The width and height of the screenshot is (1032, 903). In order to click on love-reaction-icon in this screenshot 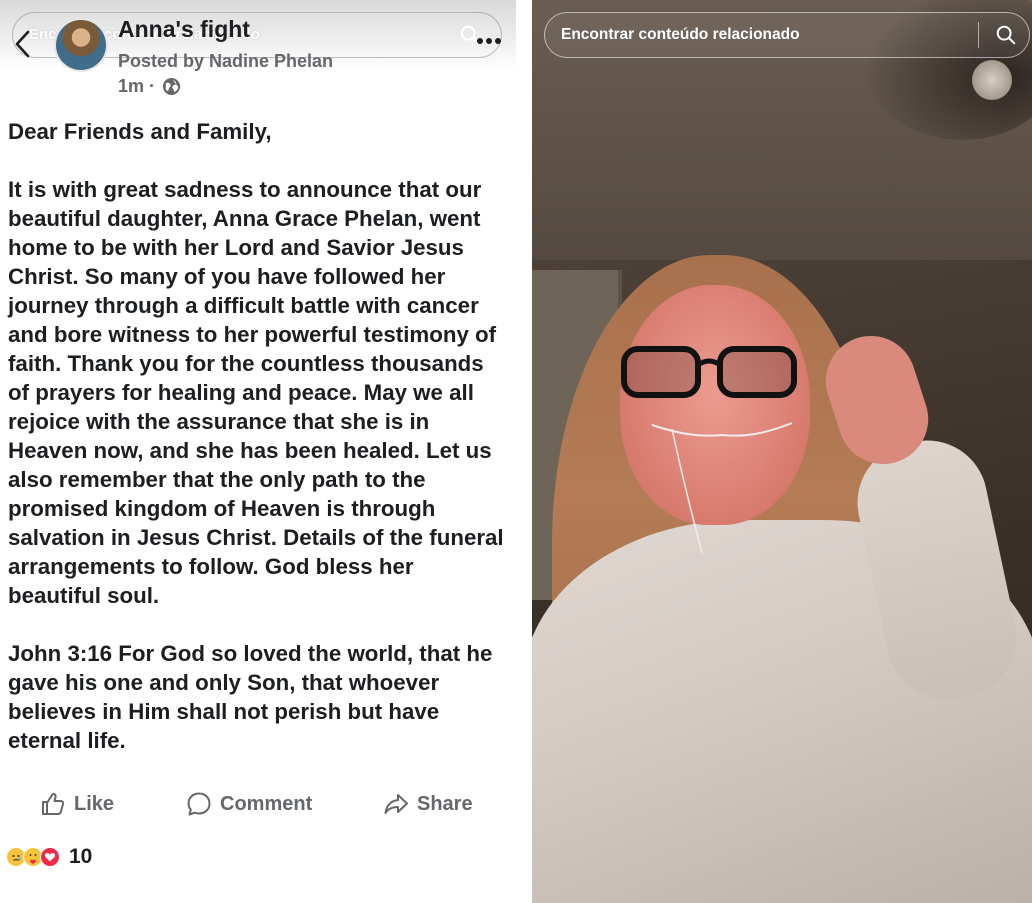, I will do `click(50, 857)`.